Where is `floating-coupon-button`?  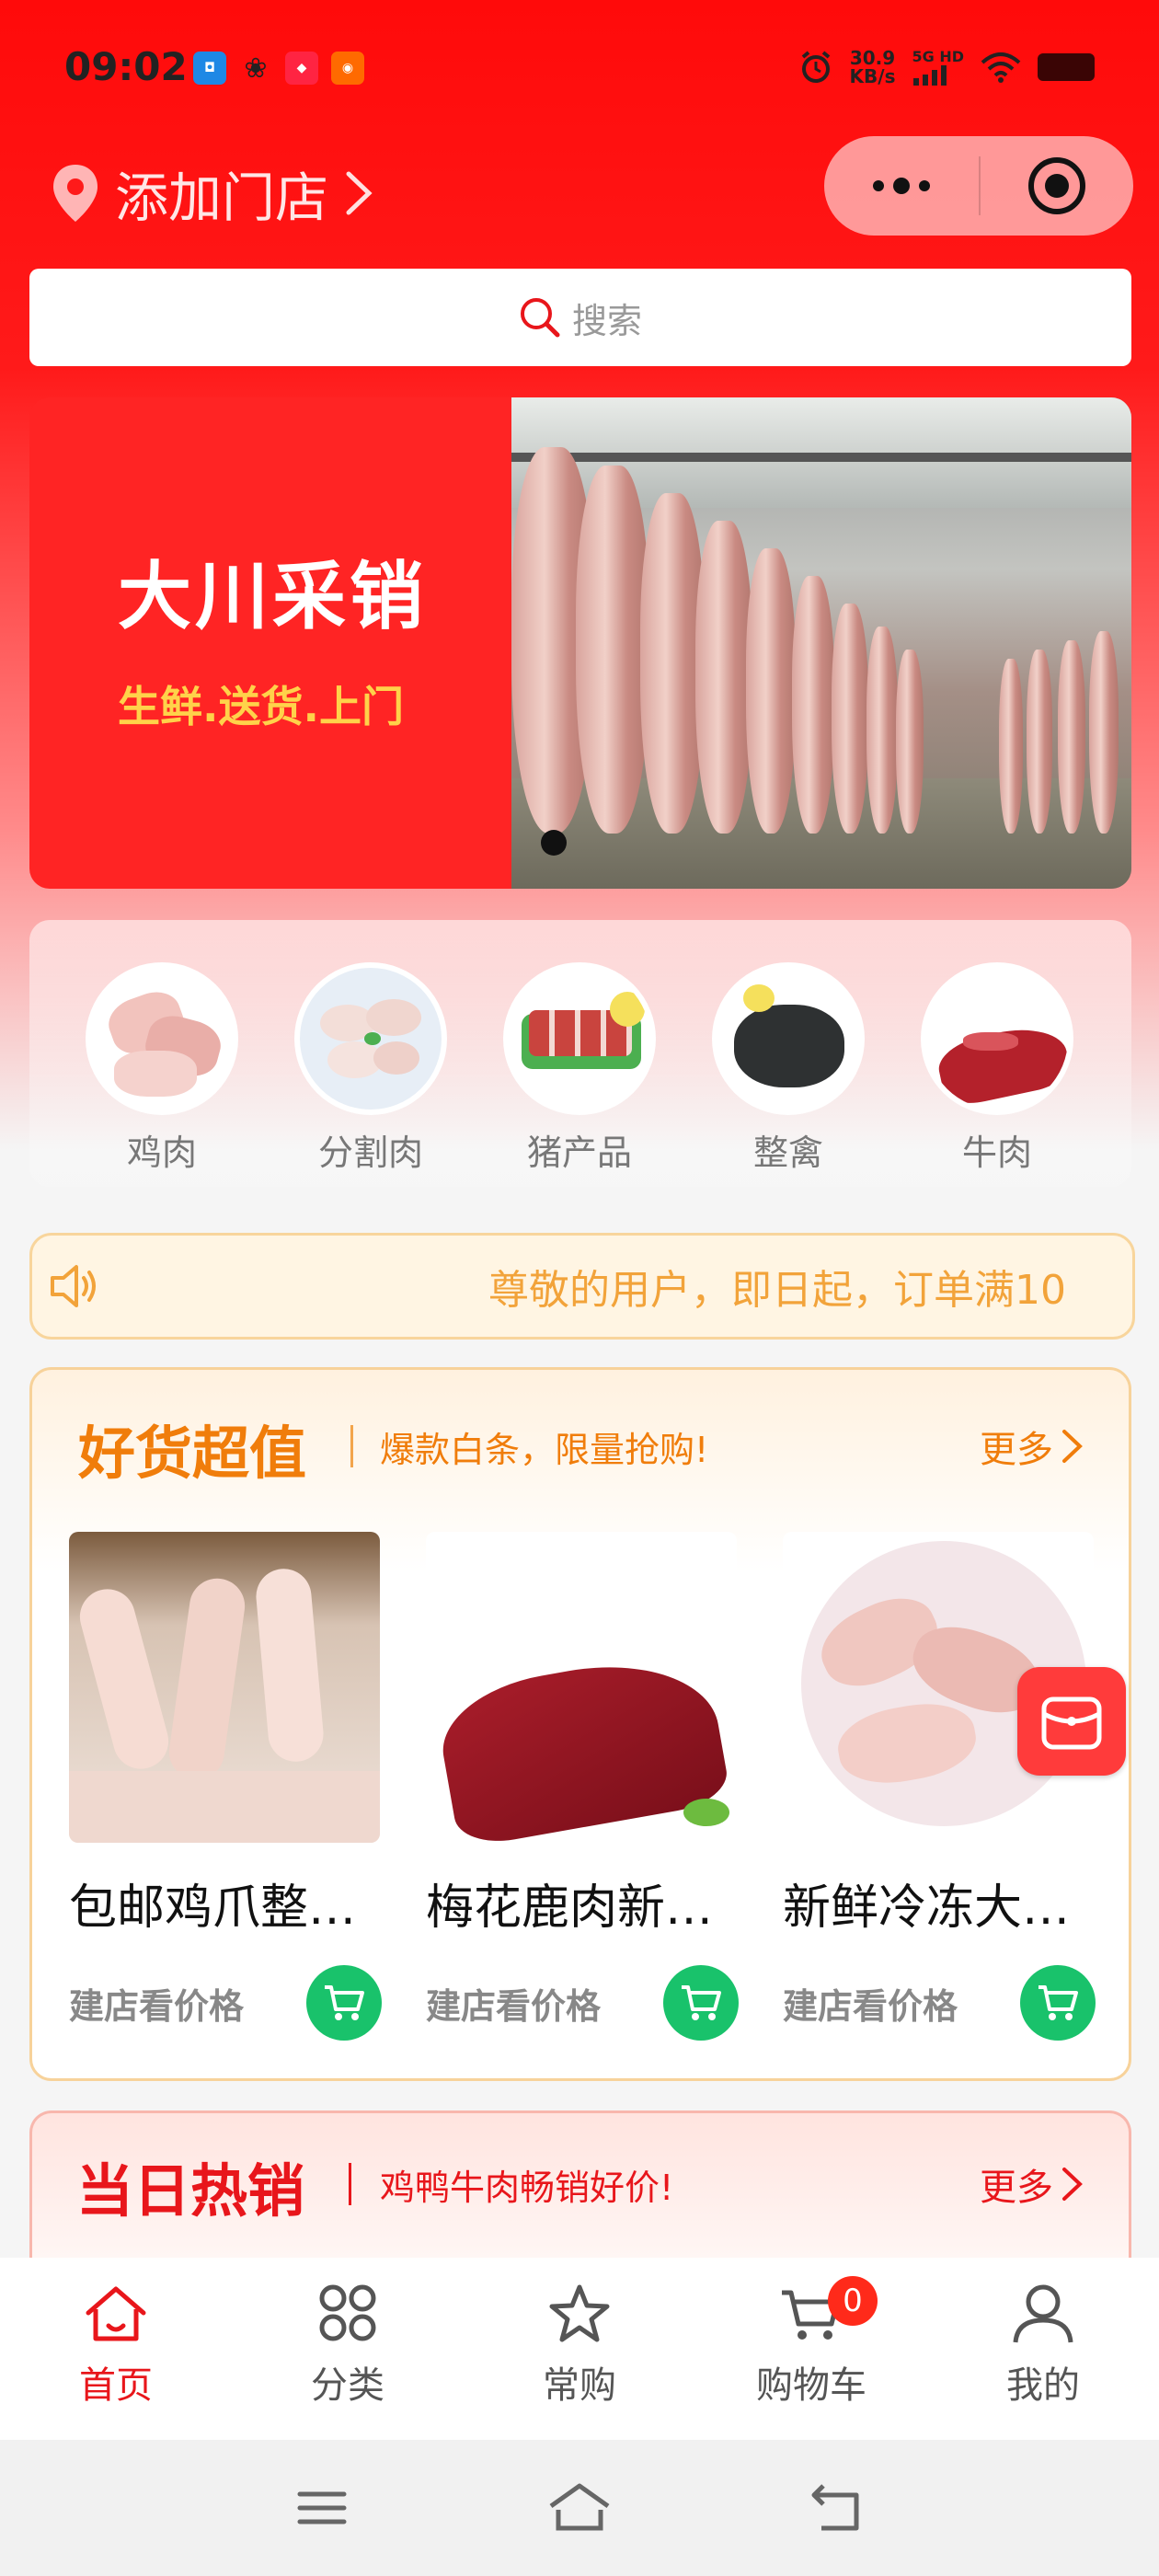
floating-coupon-button is located at coordinates (1071, 1721).